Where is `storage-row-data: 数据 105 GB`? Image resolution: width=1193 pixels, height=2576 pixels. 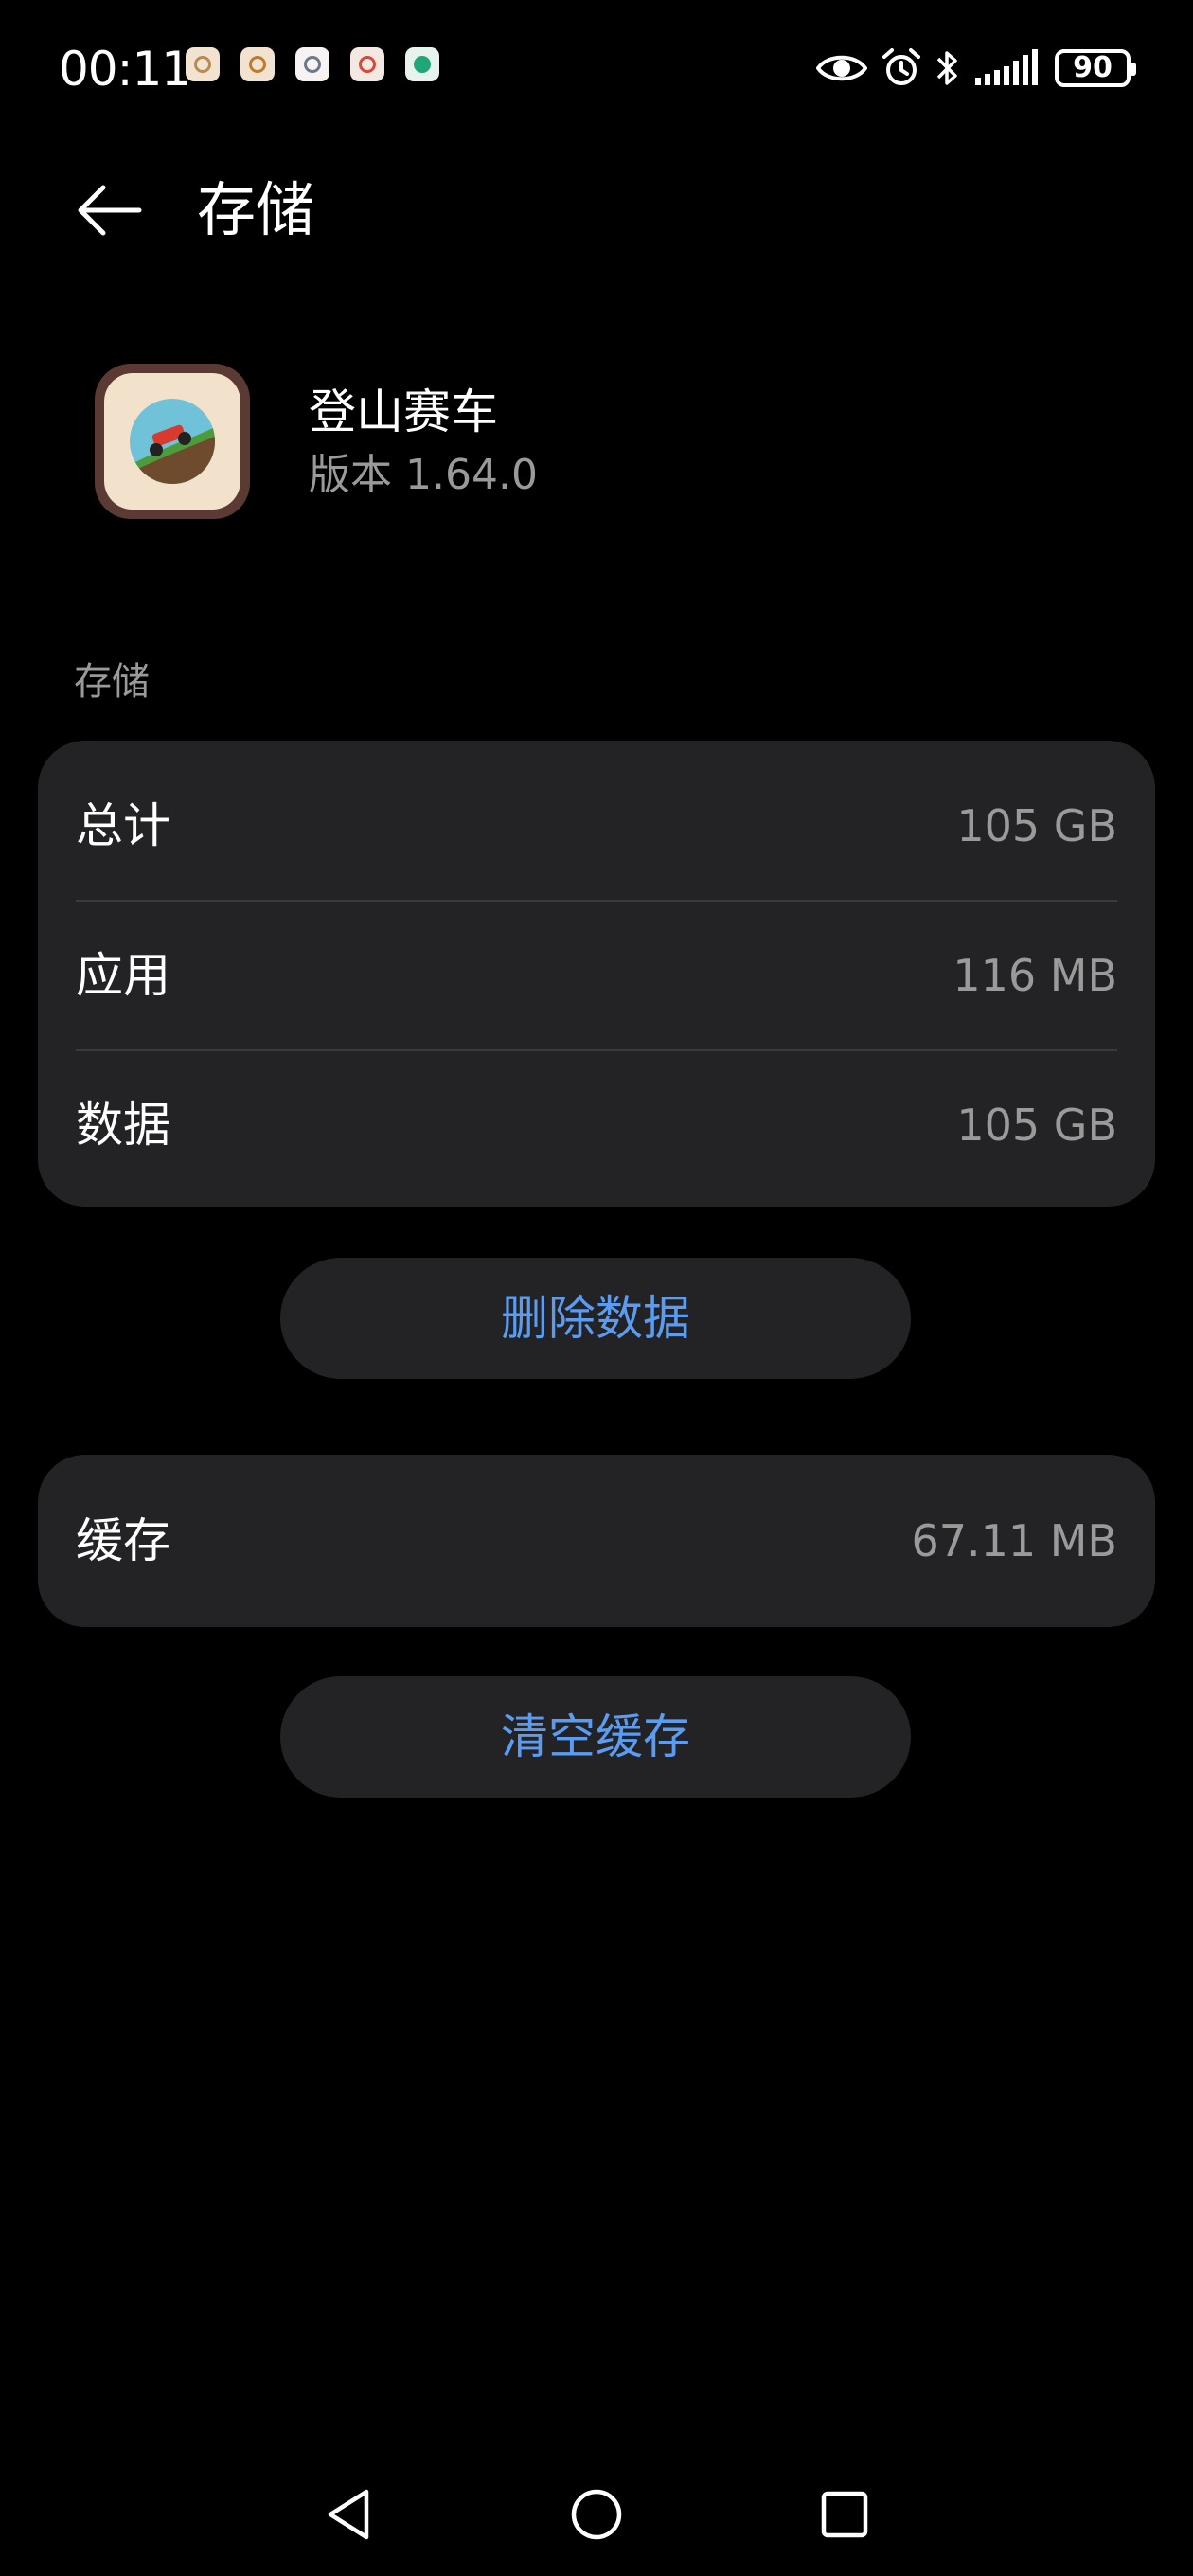
storage-row-data: 数据 105 GB is located at coordinates (596, 1124).